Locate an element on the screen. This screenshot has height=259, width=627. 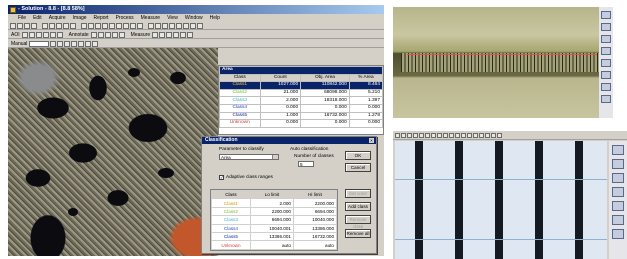
settings-icon is located at coordinates (172, 25).